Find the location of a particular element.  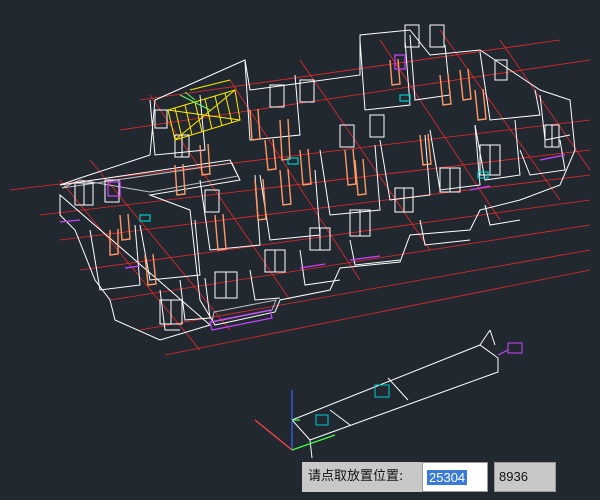

dynamic-input-bar: 请点取放置位置: 25304 8936 is located at coordinates (429, 477).